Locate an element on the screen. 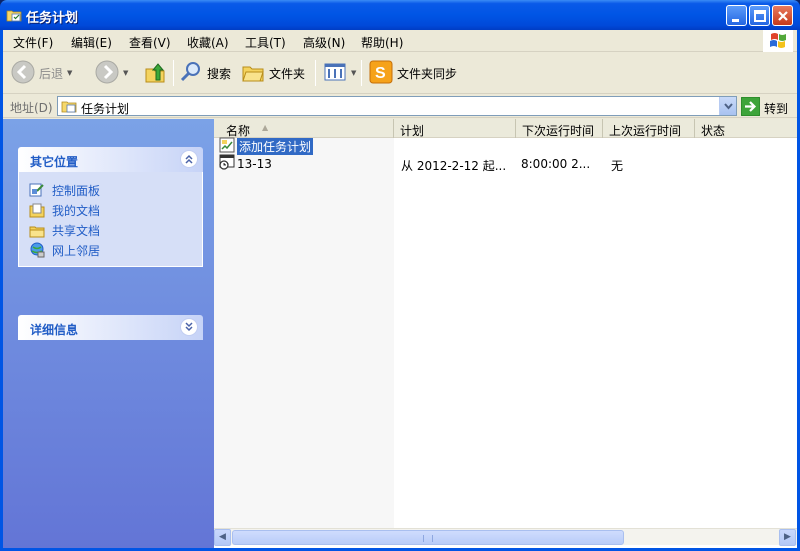 The image size is (800, 551). details-panel: 详细信息 is located at coordinates (110, 327).